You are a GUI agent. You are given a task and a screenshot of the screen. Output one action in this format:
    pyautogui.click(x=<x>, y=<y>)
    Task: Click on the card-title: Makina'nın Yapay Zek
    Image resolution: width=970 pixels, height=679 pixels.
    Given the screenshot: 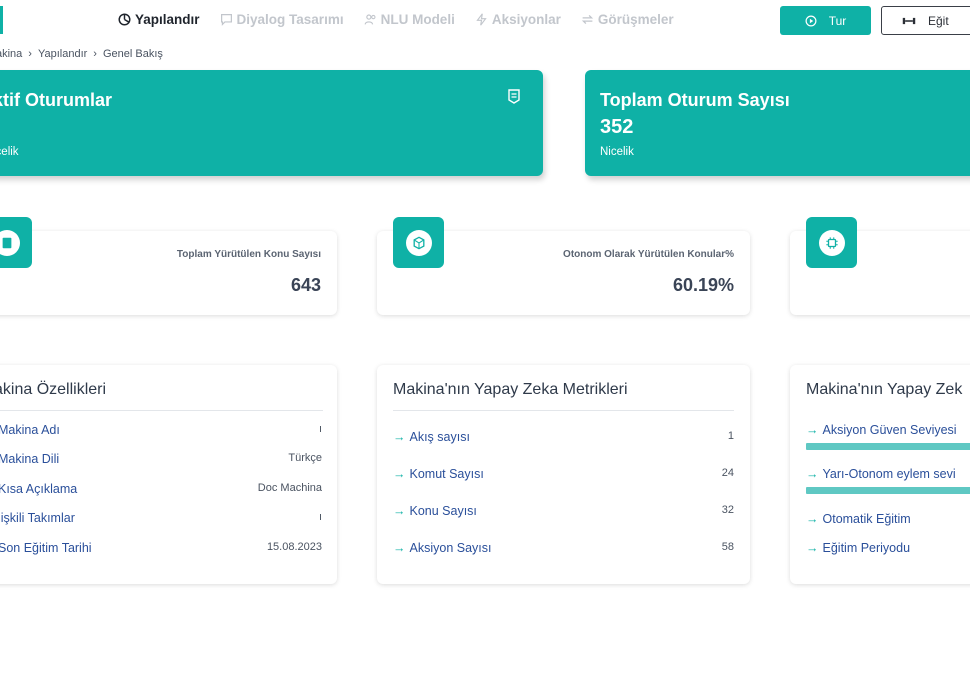 What is the action you would take?
    pyautogui.click(x=884, y=389)
    